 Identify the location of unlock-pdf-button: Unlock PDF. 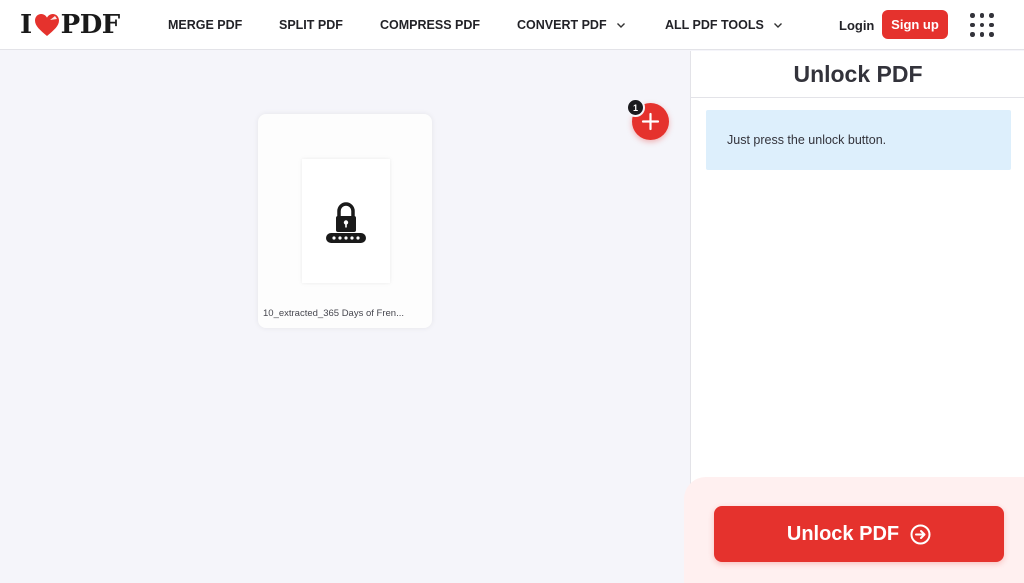
(859, 534).